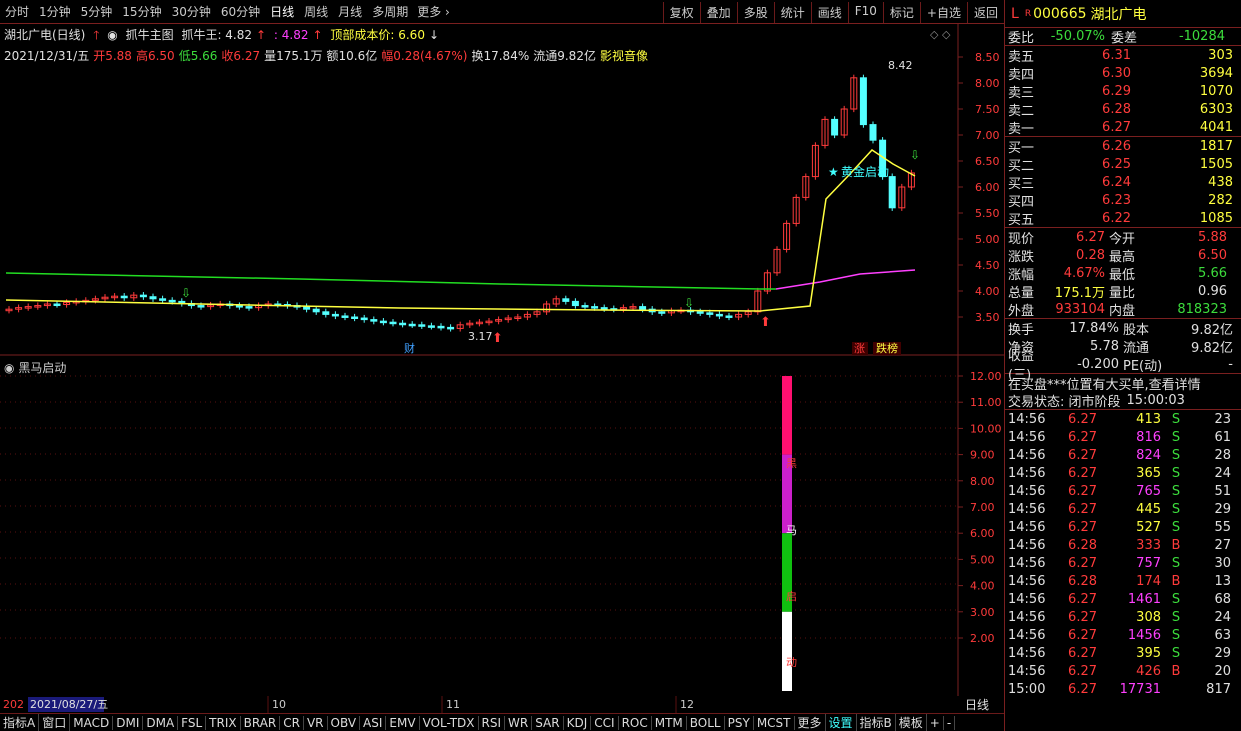 Image resolution: width=1241 pixels, height=731 pixels. Describe the element at coordinates (706, 722) in the screenshot. I see `indicator-tab-21: BOLL` at that location.